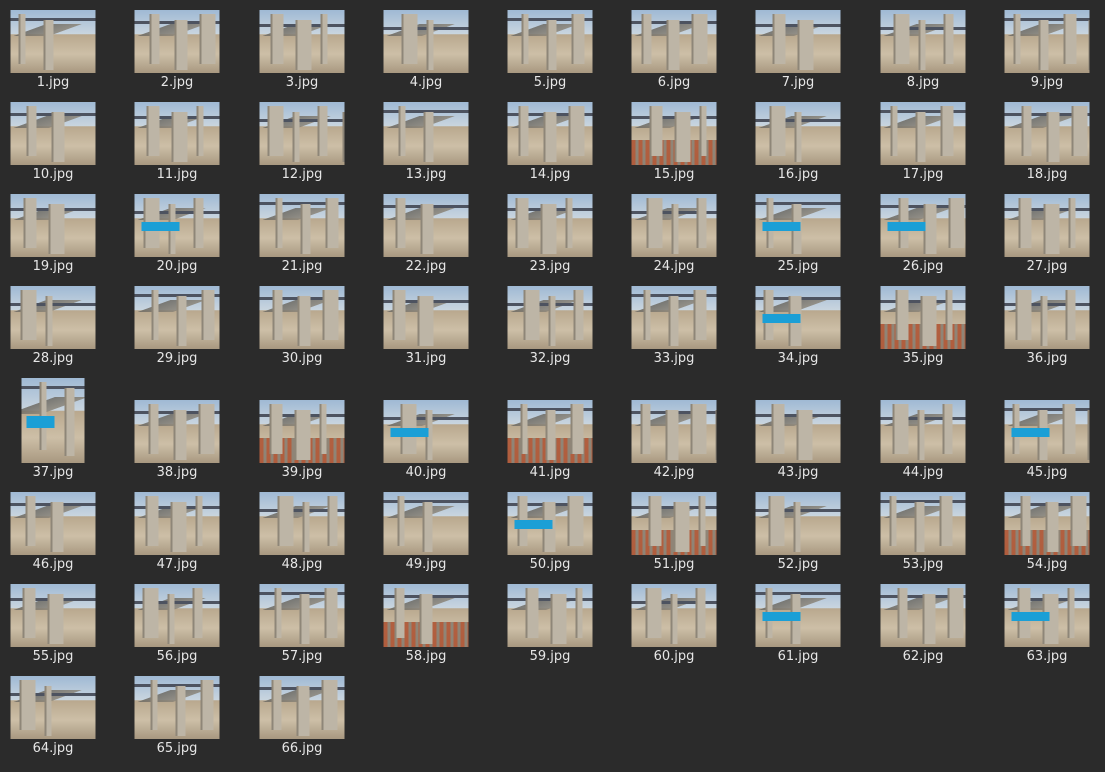 Image resolution: width=1105 pixels, height=772 pixels. What do you see at coordinates (302, 528) in the screenshot?
I see `file-item: 48.jpg` at bounding box center [302, 528].